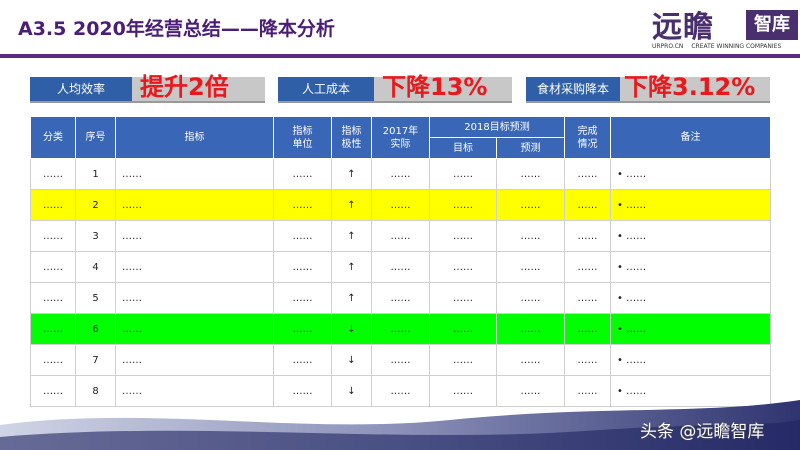  What do you see at coordinates (351, 360) in the screenshot?
I see `cell-polarity: ↓` at bounding box center [351, 360].